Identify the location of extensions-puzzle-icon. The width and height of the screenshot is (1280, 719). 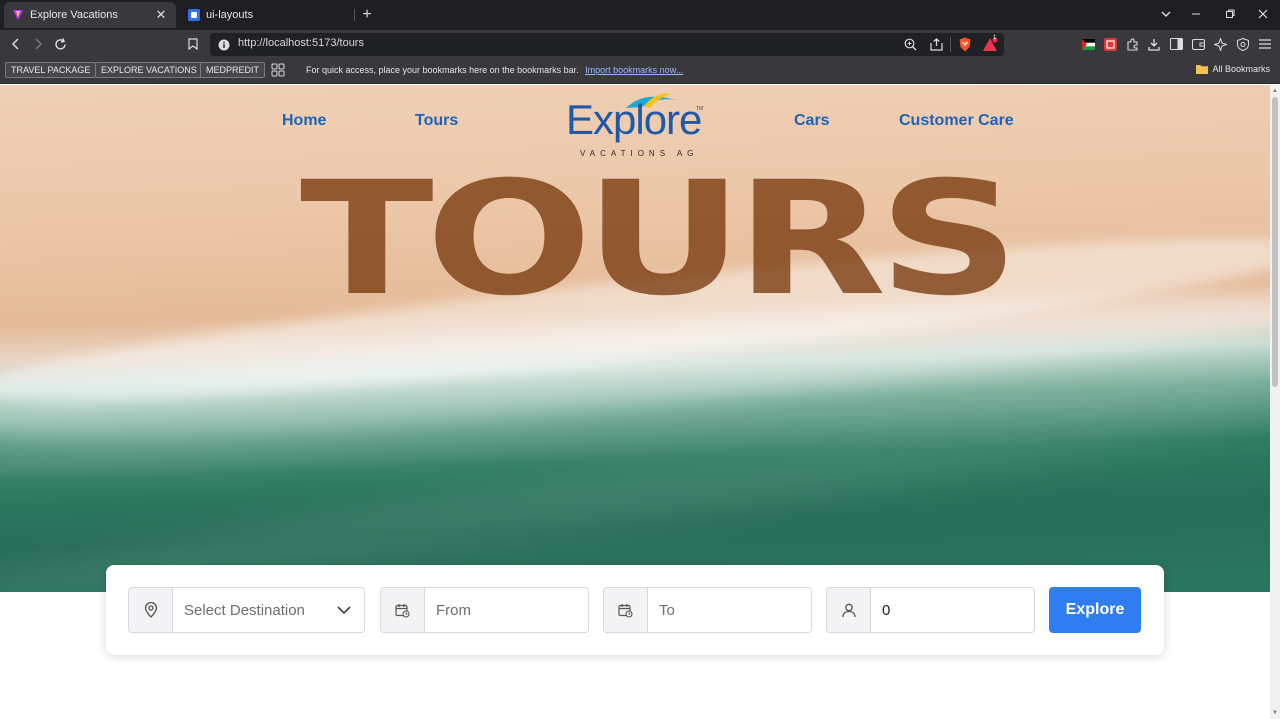
(1132, 44).